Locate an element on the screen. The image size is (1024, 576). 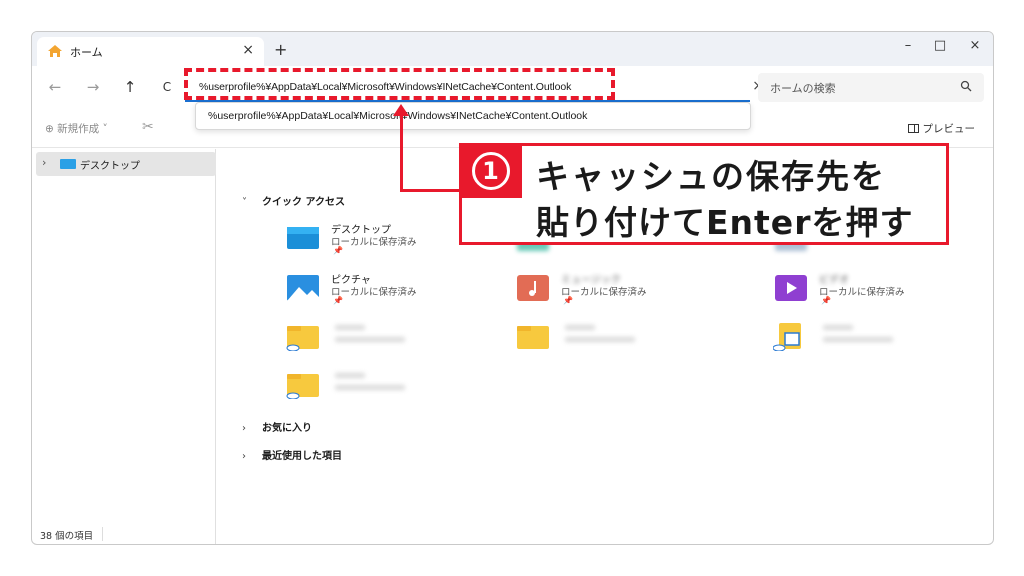
new-button: ⊕ 新規作成 ˅ is located at coordinates (76, 128).